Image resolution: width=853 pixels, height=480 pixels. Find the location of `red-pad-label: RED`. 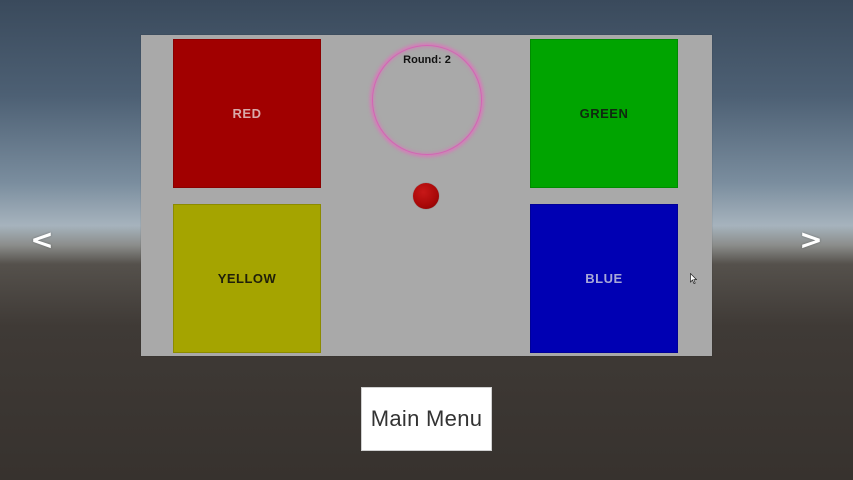

red-pad-label: RED is located at coordinates (247, 113).